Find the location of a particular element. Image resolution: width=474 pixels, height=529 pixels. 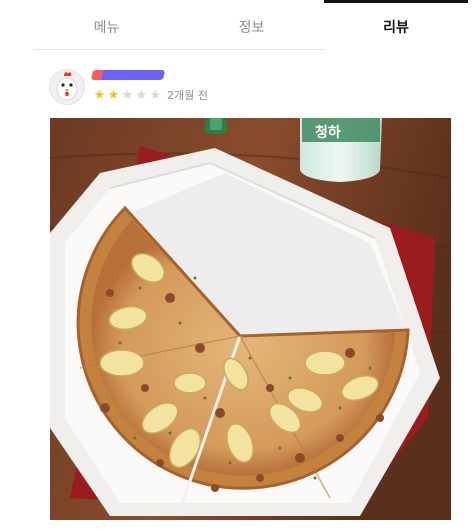

tab-menu: 메뉴 is located at coordinates (106, 25).